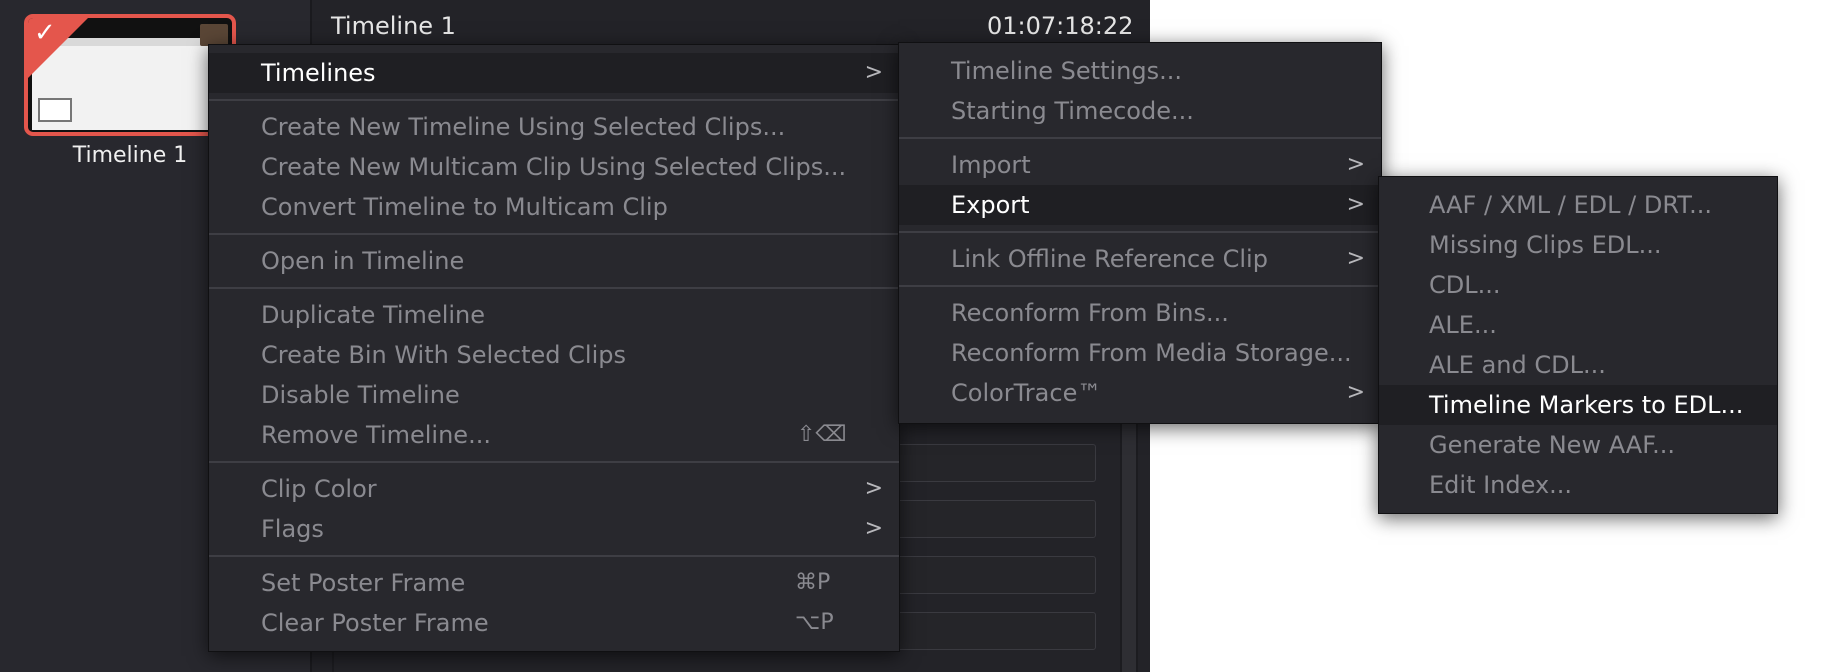  I want to click on menu-item-shortcut: ⇧⌫, so click(822, 434).